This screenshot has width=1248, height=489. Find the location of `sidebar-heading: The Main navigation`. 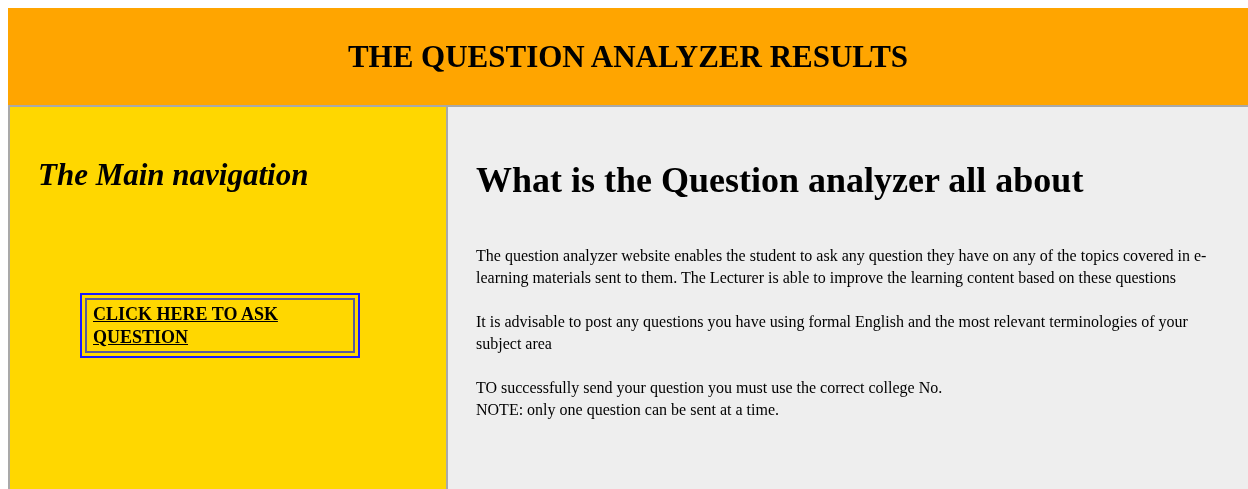

sidebar-heading: The Main navigation is located at coordinates (174, 175).